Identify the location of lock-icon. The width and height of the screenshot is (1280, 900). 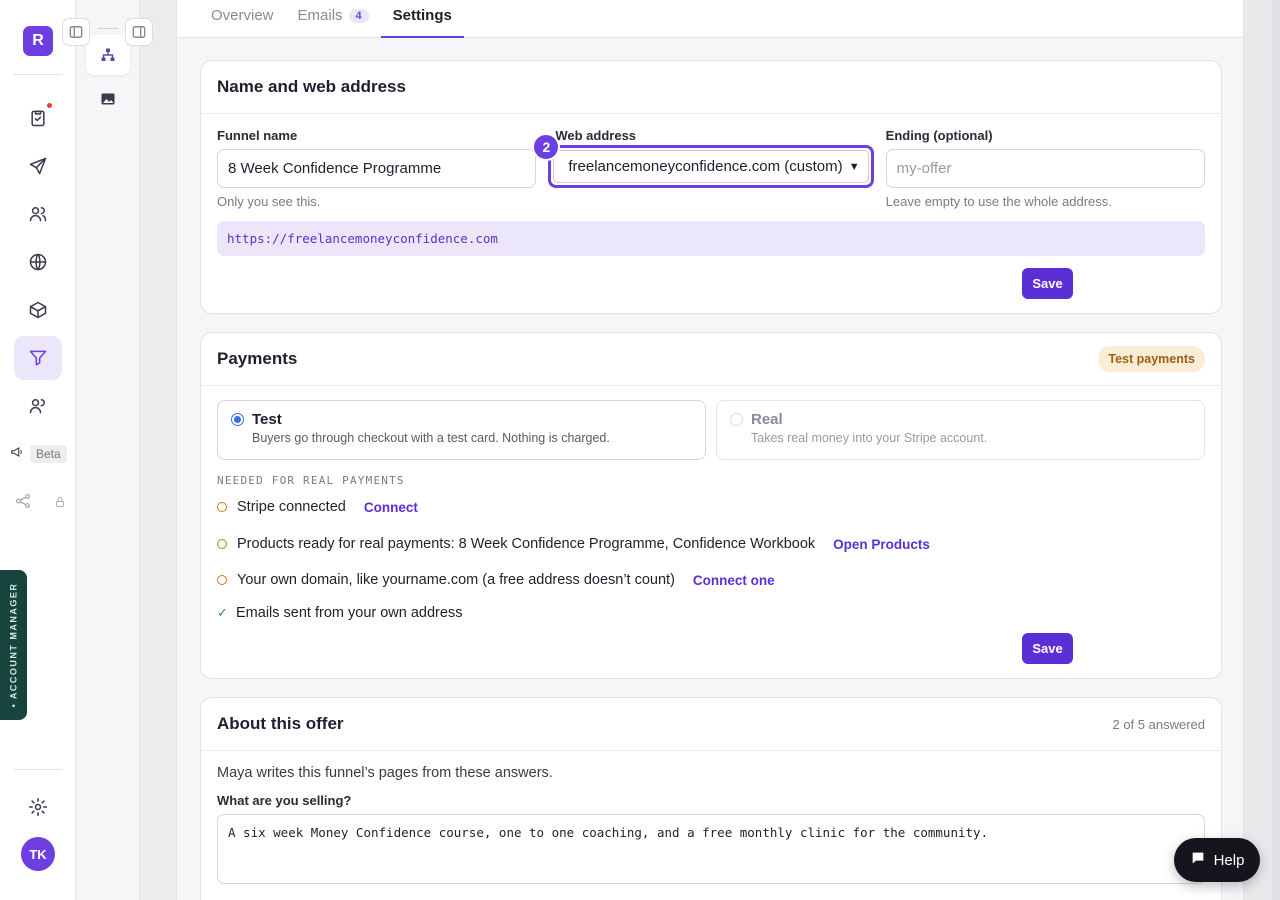
(60, 504).